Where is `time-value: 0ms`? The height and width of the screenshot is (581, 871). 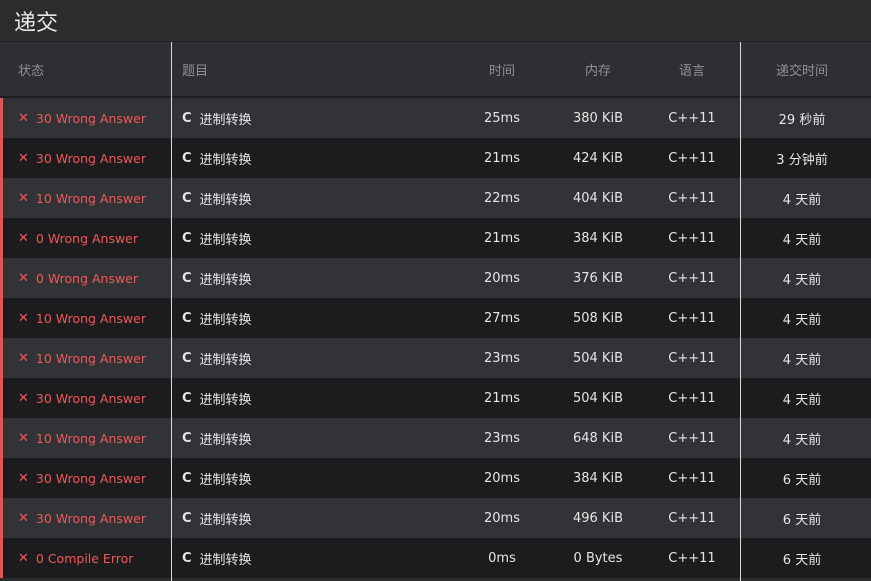 time-value: 0ms is located at coordinates (502, 558).